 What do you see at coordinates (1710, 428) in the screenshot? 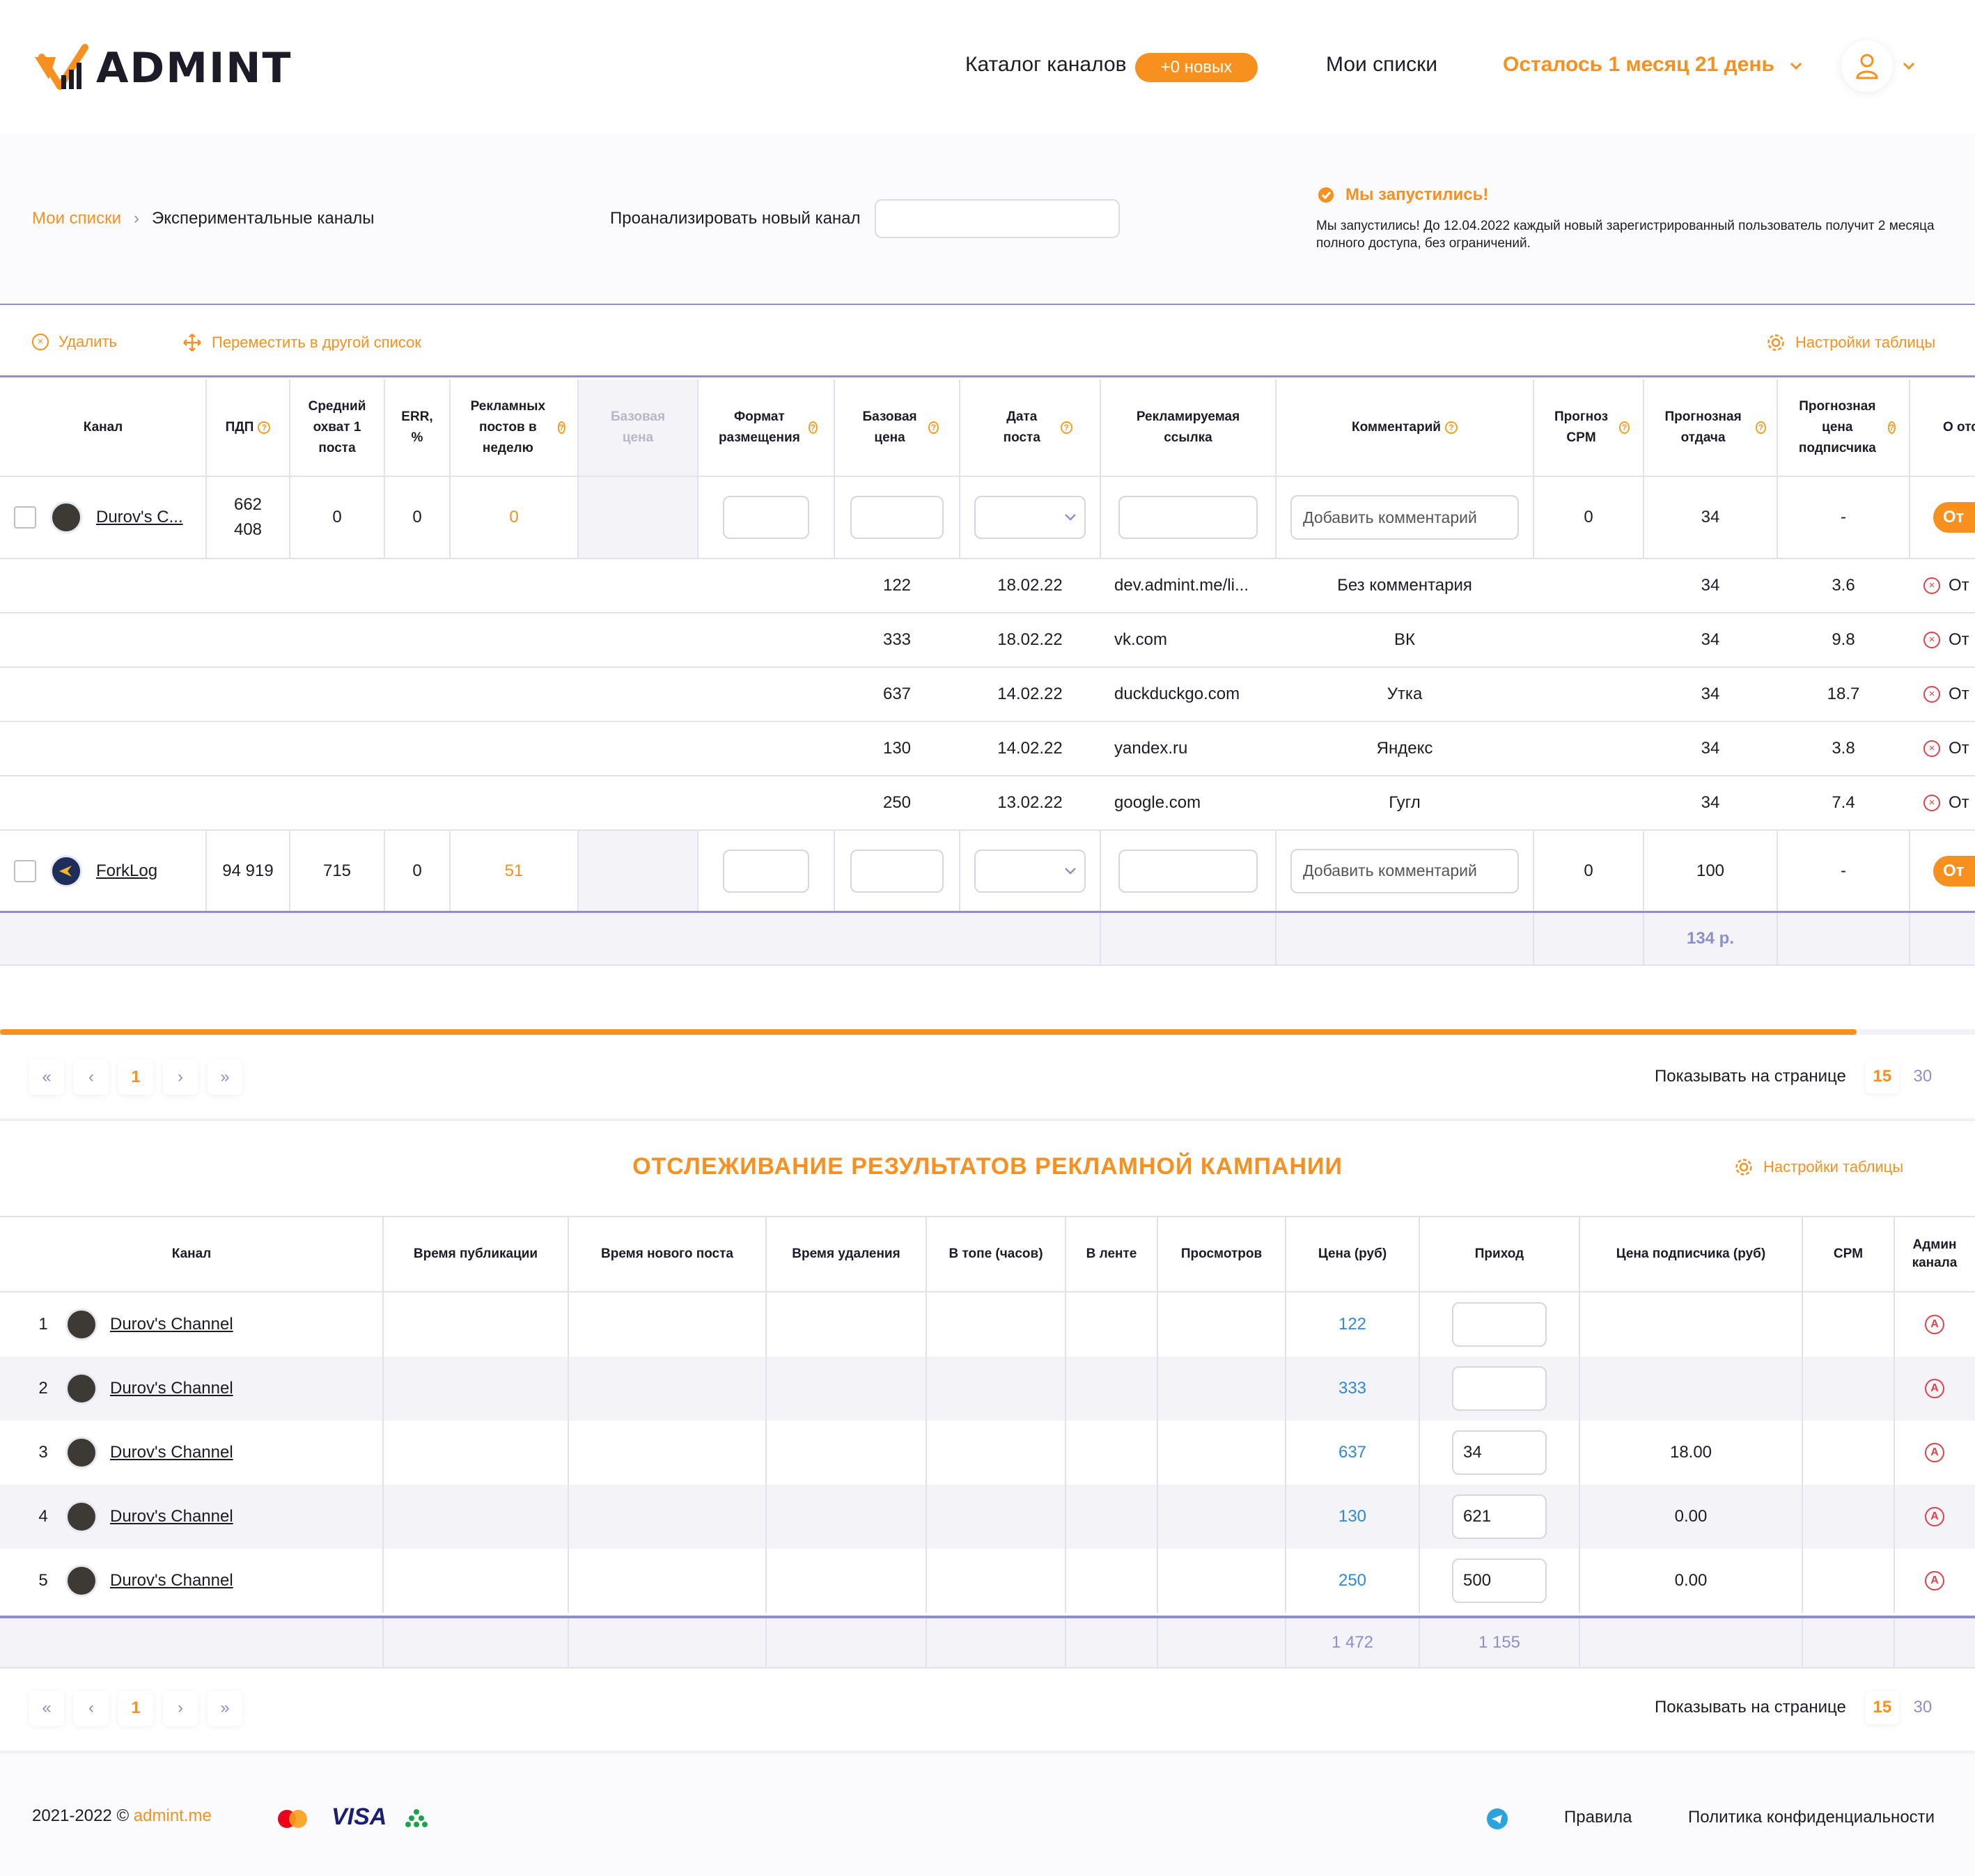
I see `col-return: Прогнозная отдача?` at bounding box center [1710, 428].